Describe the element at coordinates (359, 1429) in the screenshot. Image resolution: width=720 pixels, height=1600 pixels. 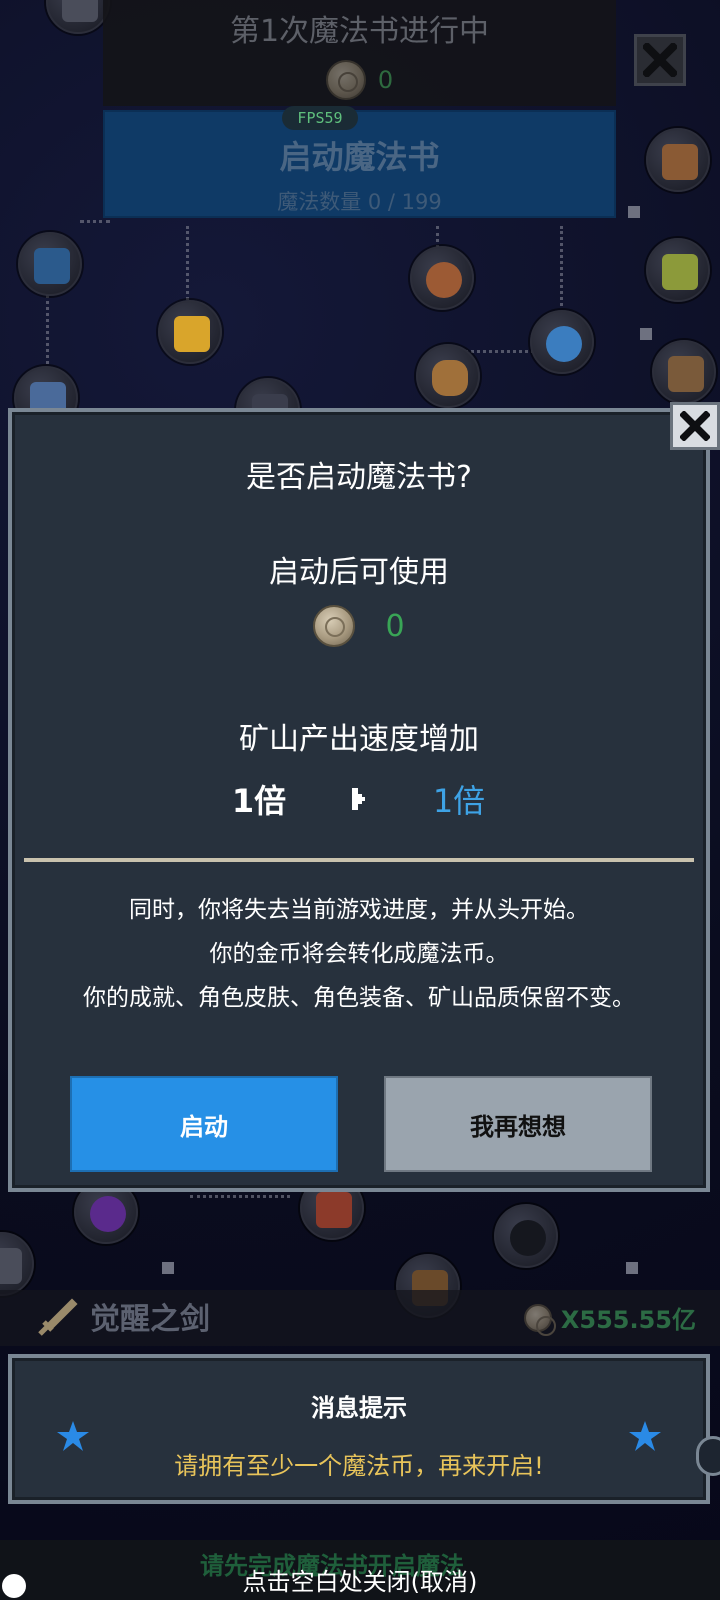
I see `message-panel: 消息提示 请拥有至少一个魔法币，再来开启!` at that location.